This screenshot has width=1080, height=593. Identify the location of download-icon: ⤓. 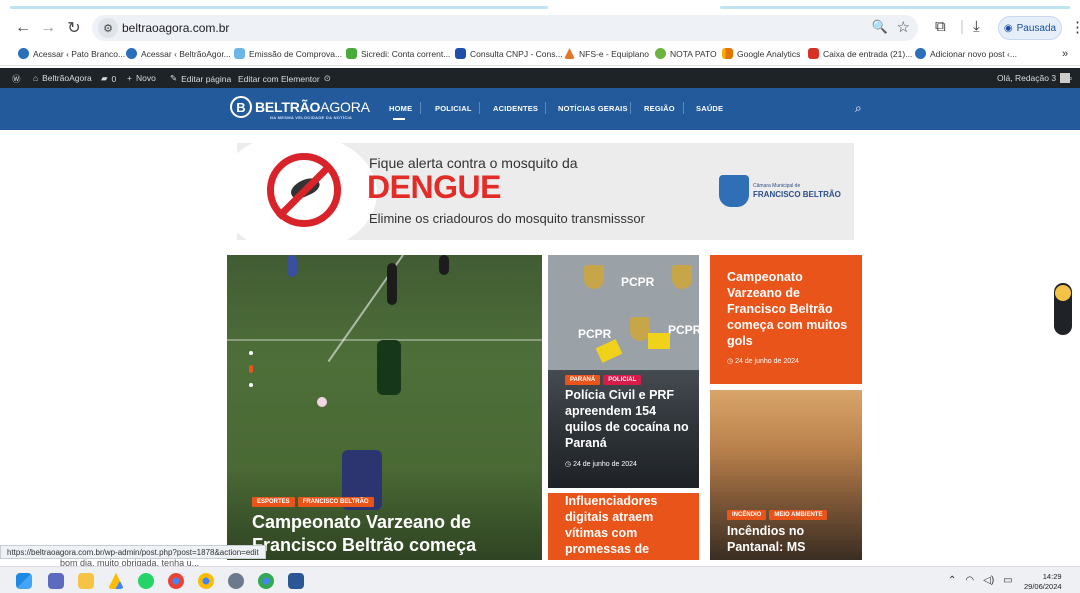
(976, 26).